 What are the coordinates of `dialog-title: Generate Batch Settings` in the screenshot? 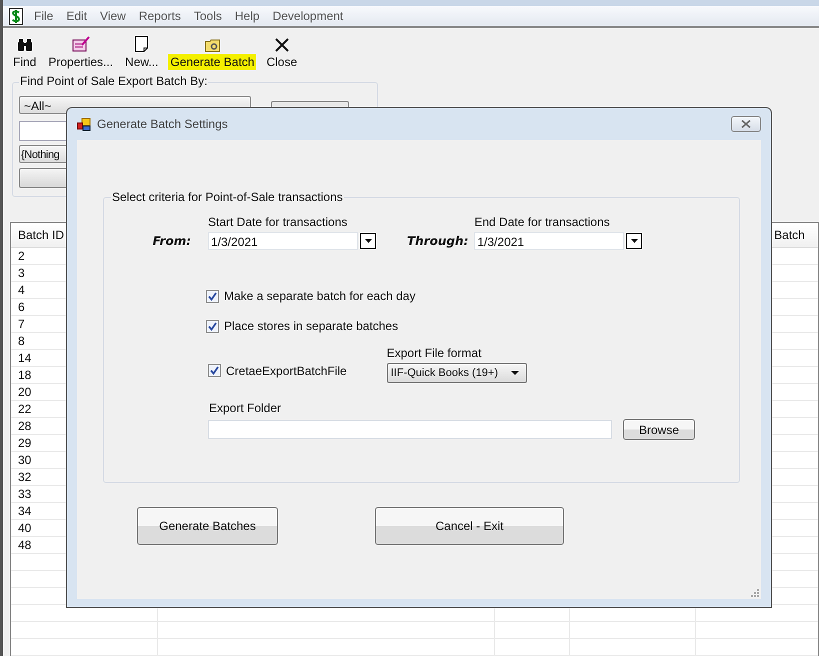 It's located at (162, 124).